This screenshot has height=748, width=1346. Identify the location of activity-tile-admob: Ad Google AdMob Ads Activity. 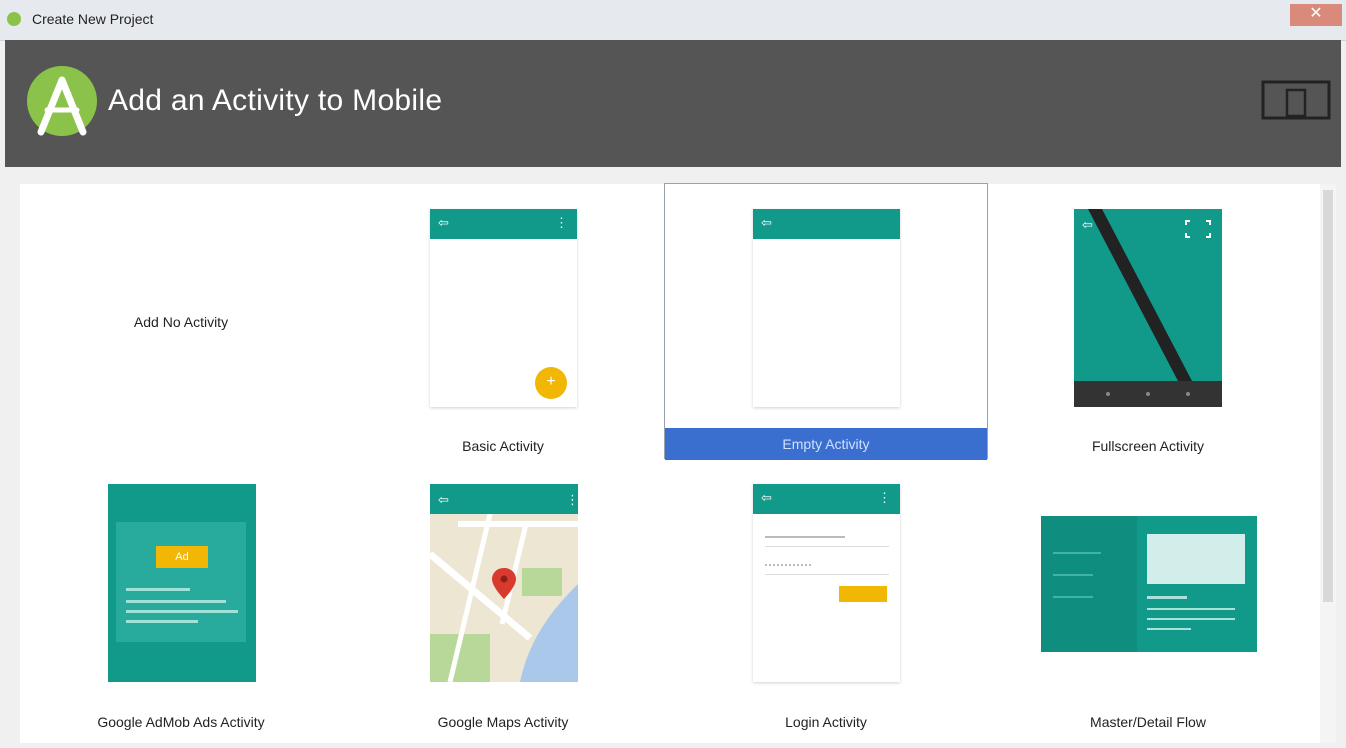
(181, 611).